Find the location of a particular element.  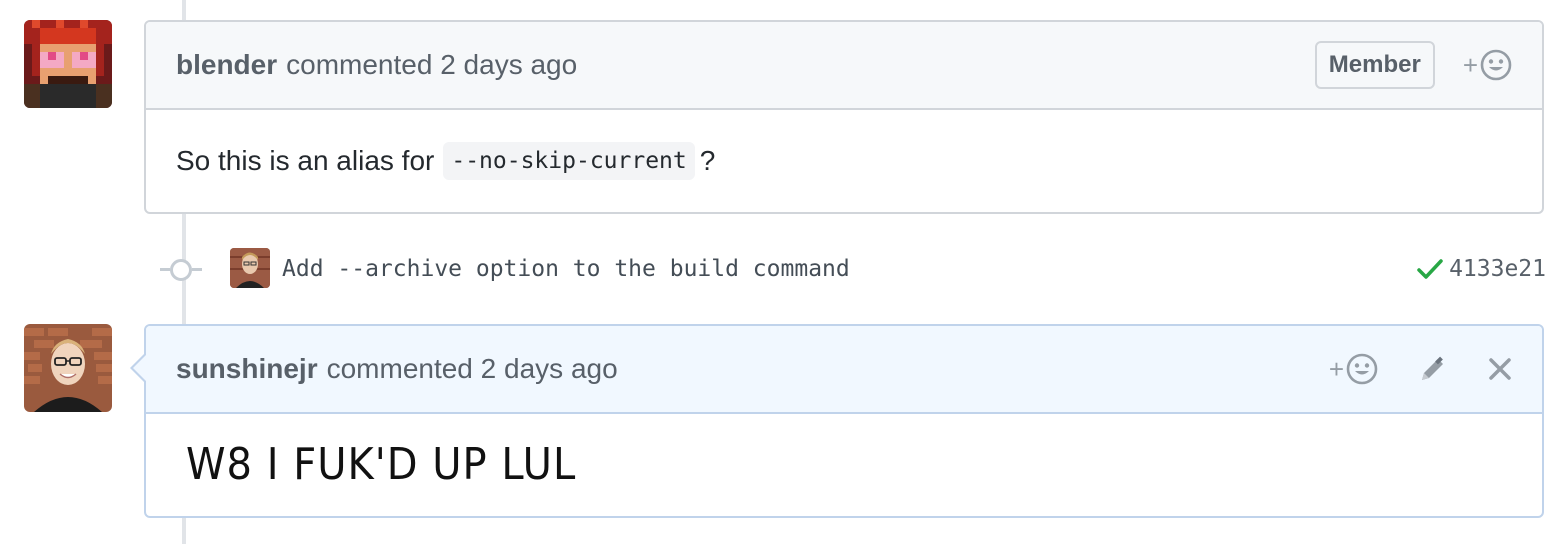

inline-code: --no-skip-current is located at coordinates (569, 161).